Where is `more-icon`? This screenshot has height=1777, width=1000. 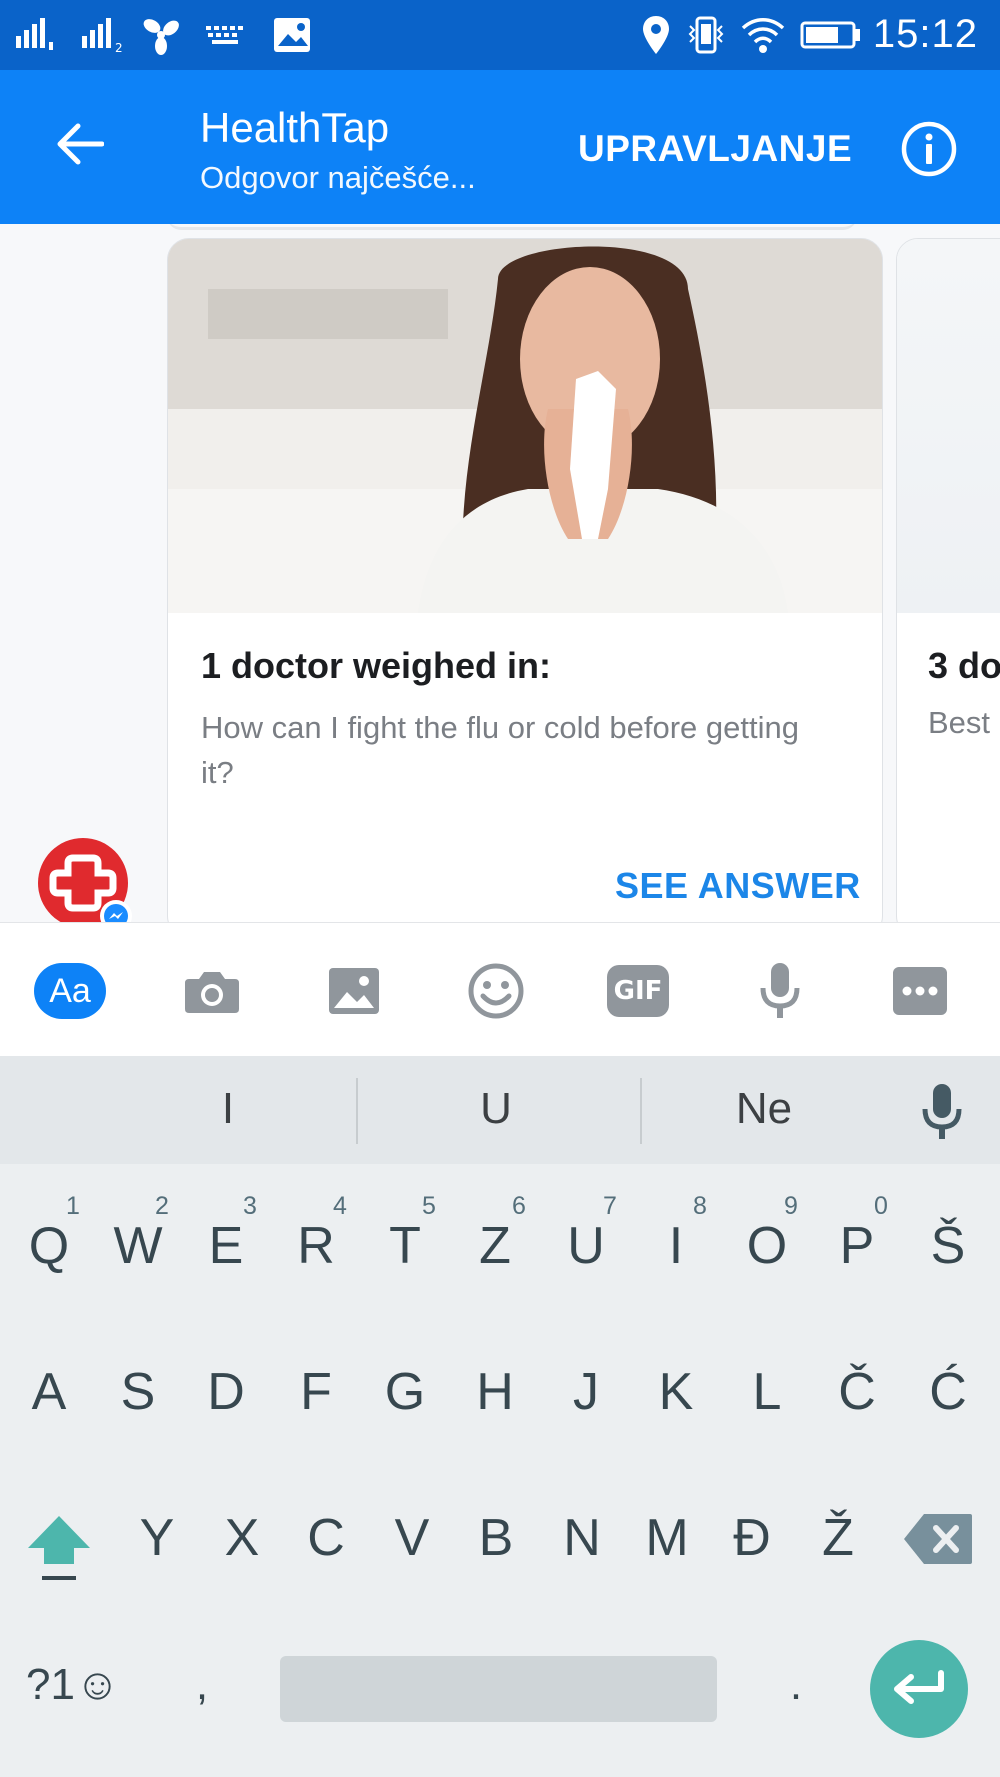
more-icon is located at coordinates (920, 991).